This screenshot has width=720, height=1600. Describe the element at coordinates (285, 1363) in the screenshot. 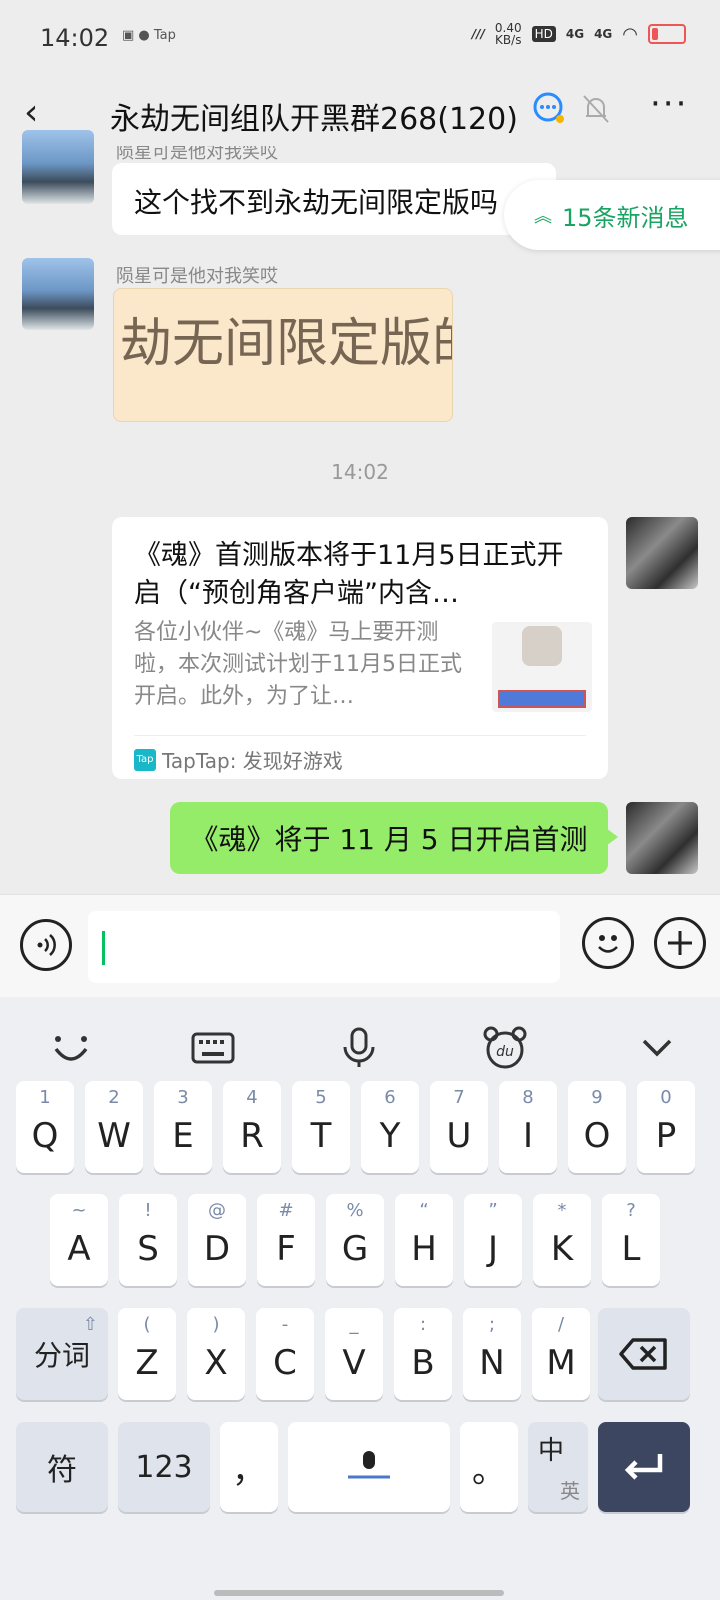

I see `key-label: C` at that location.